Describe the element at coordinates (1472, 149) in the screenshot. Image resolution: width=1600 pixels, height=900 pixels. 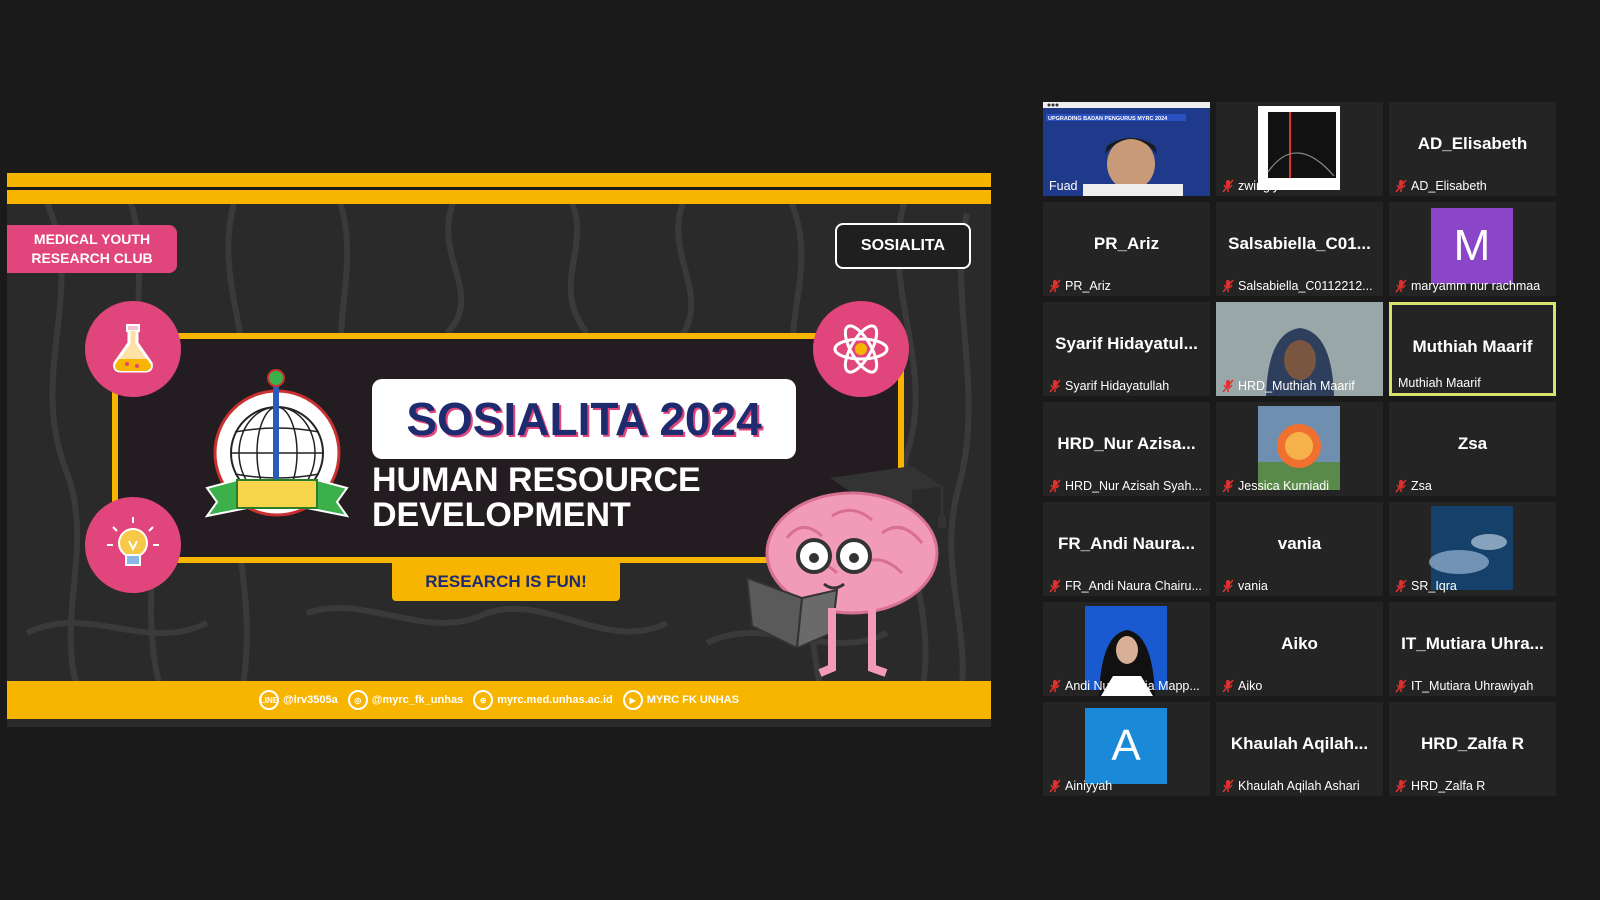
I see `participant-tile-ad-elisabeth: AD_Elisabeth AD_Elisabeth` at that location.